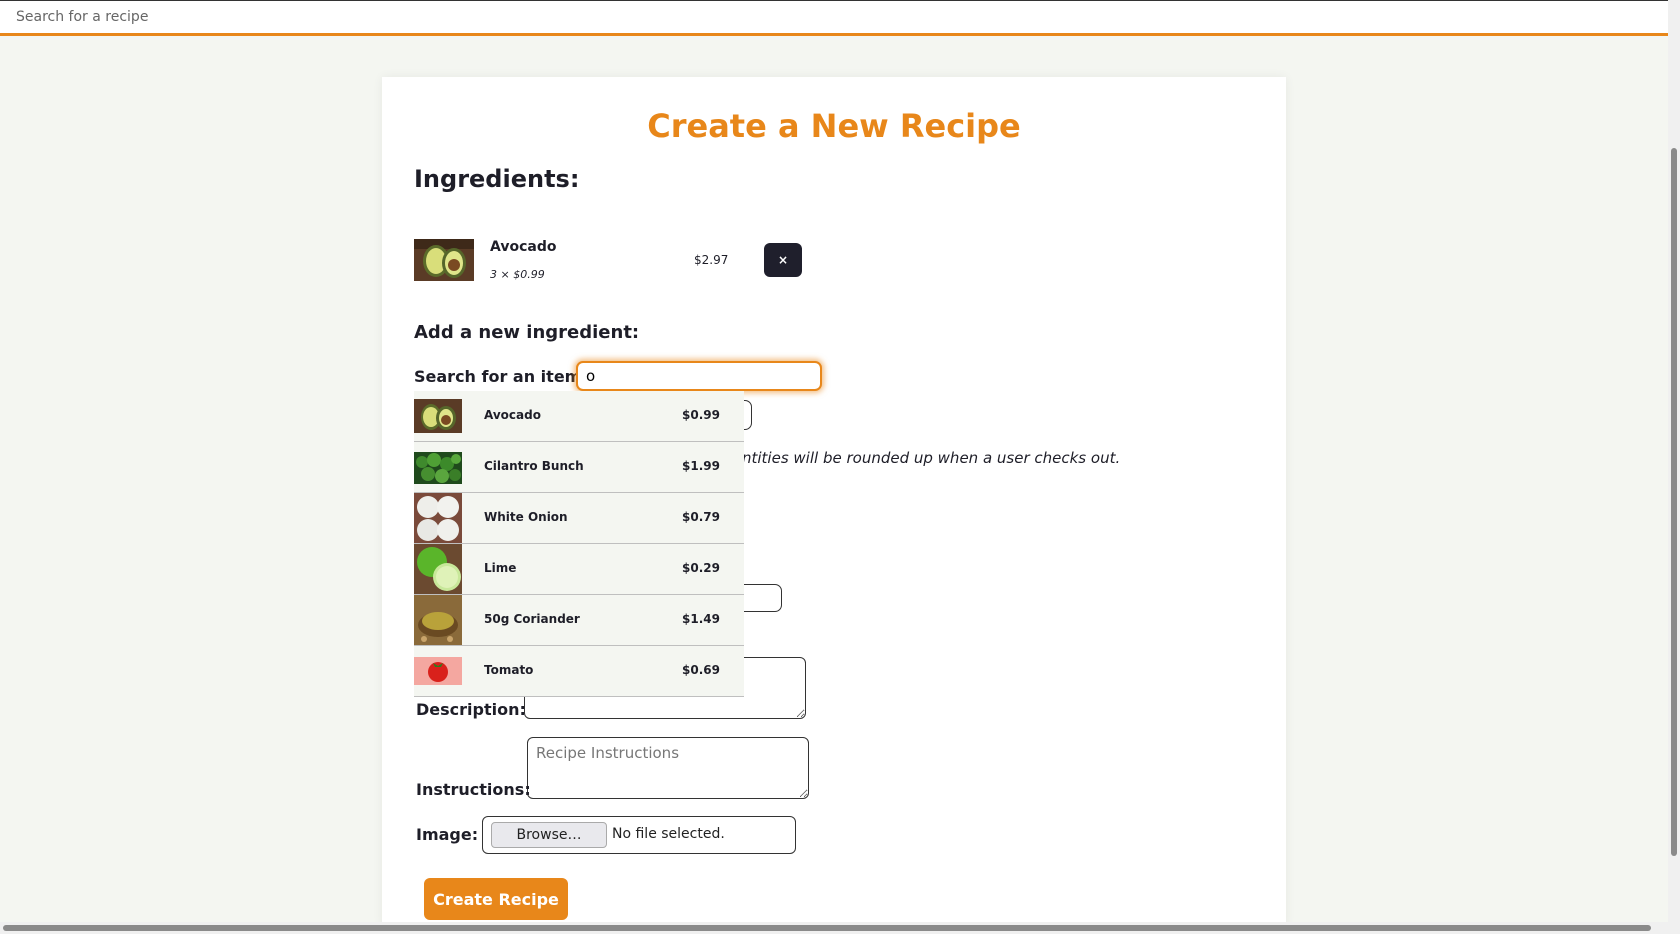 The height and width of the screenshot is (934, 1680). Describe the element at coordinates (527, 332) in the screenshot. I see `add-ingredient-heading: Add a new ingredient:` at that location.